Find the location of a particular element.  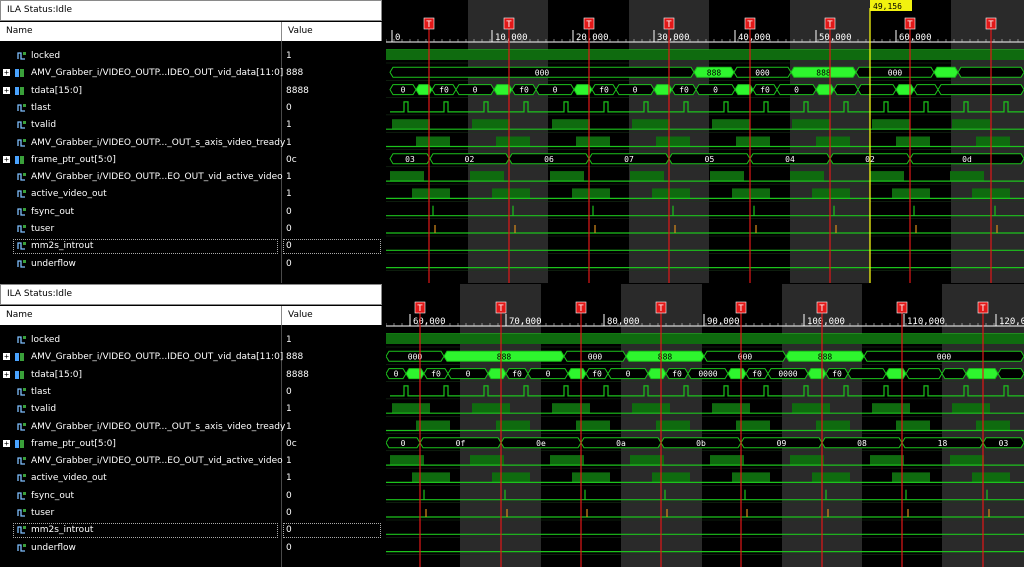

cursor-readout: 49,156 is located at coordinates (887, 6).